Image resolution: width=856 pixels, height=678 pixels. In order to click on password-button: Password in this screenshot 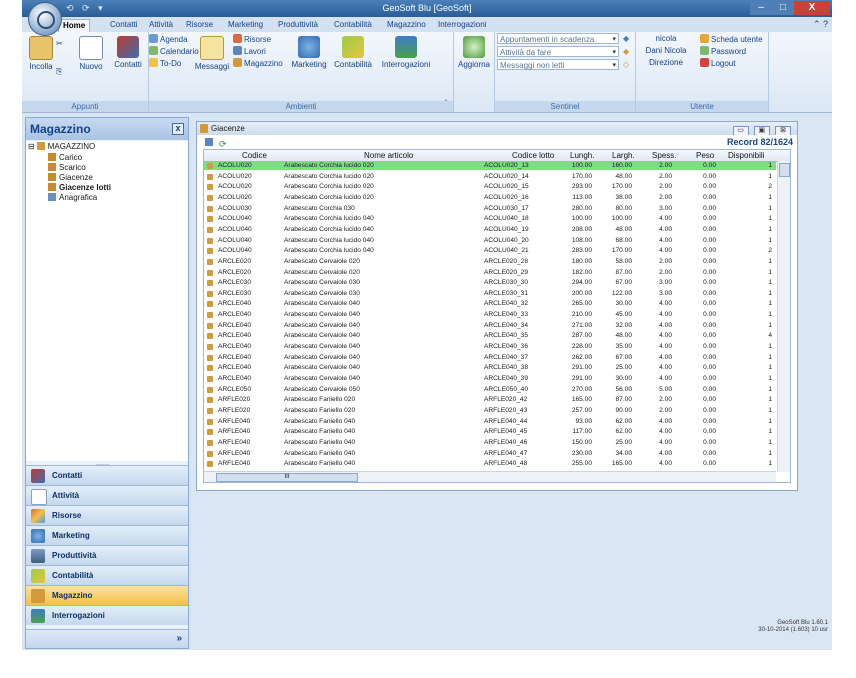, I will do `click(723, 51)`.